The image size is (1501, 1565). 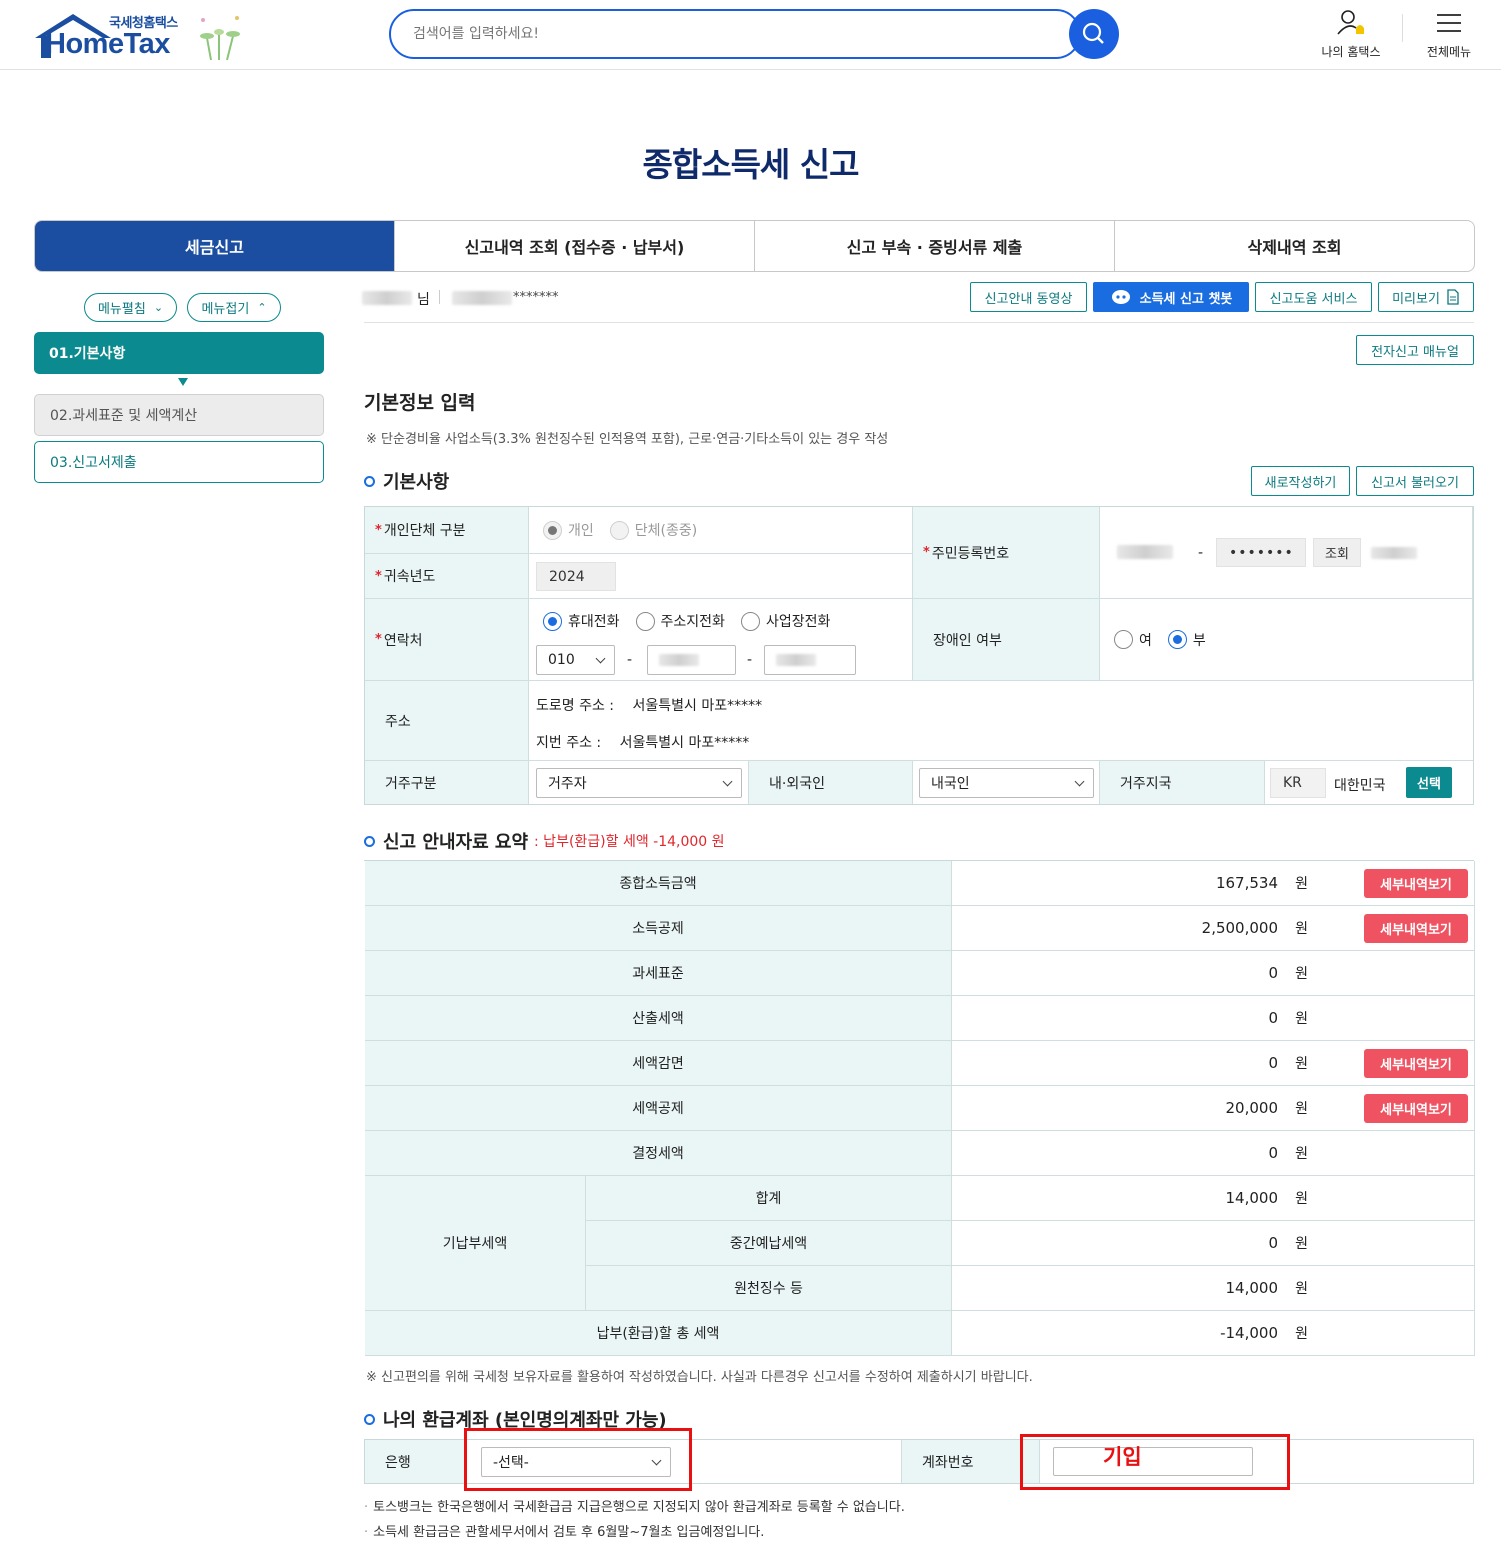 I want to click on rrn-result-redacted, so click(x=1394, y=553).